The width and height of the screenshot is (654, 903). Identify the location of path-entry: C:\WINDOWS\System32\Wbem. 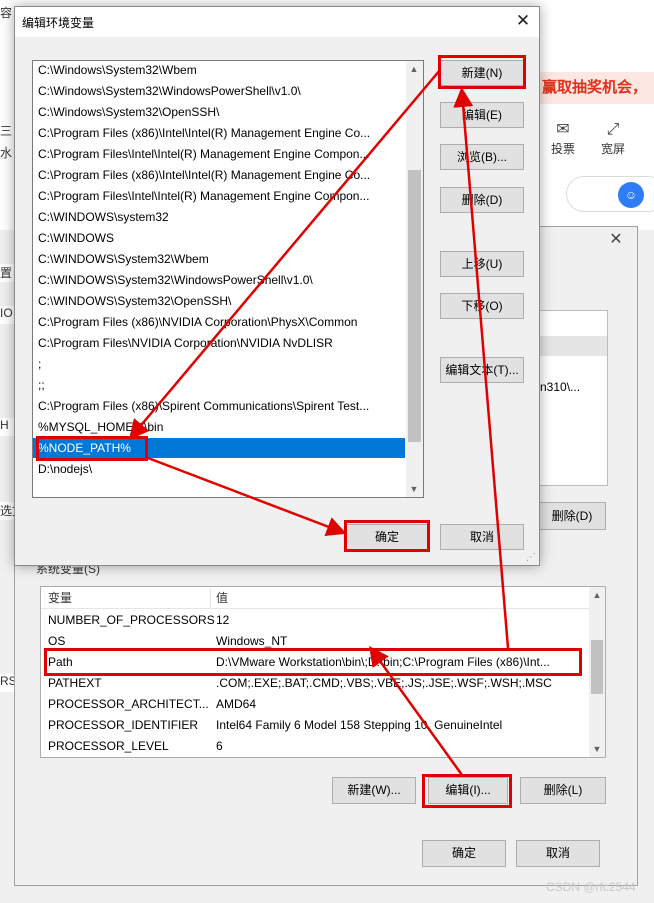
(220, 259).